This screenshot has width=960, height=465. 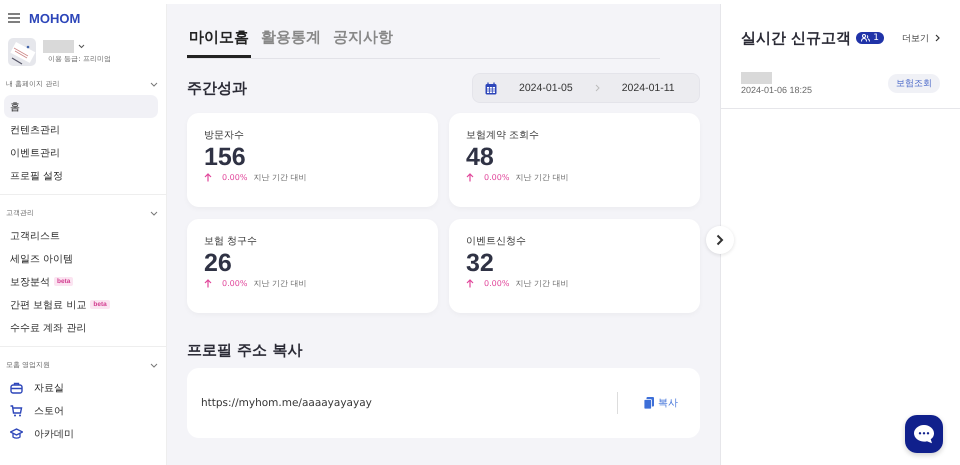 What do you see at coordinates (81, 327) in the screenshot?
I see `sidebar-item: 수수료 계좌 관리` at bounding box center [81, 327].